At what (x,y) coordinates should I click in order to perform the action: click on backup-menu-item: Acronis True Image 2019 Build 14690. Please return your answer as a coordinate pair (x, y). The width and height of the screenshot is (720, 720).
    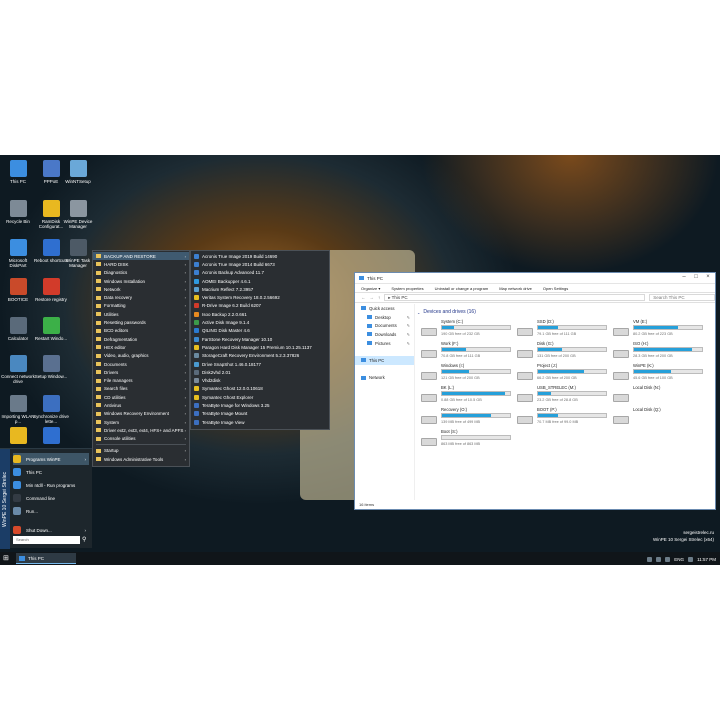
    Looking at the image, I should click on (260, 256).